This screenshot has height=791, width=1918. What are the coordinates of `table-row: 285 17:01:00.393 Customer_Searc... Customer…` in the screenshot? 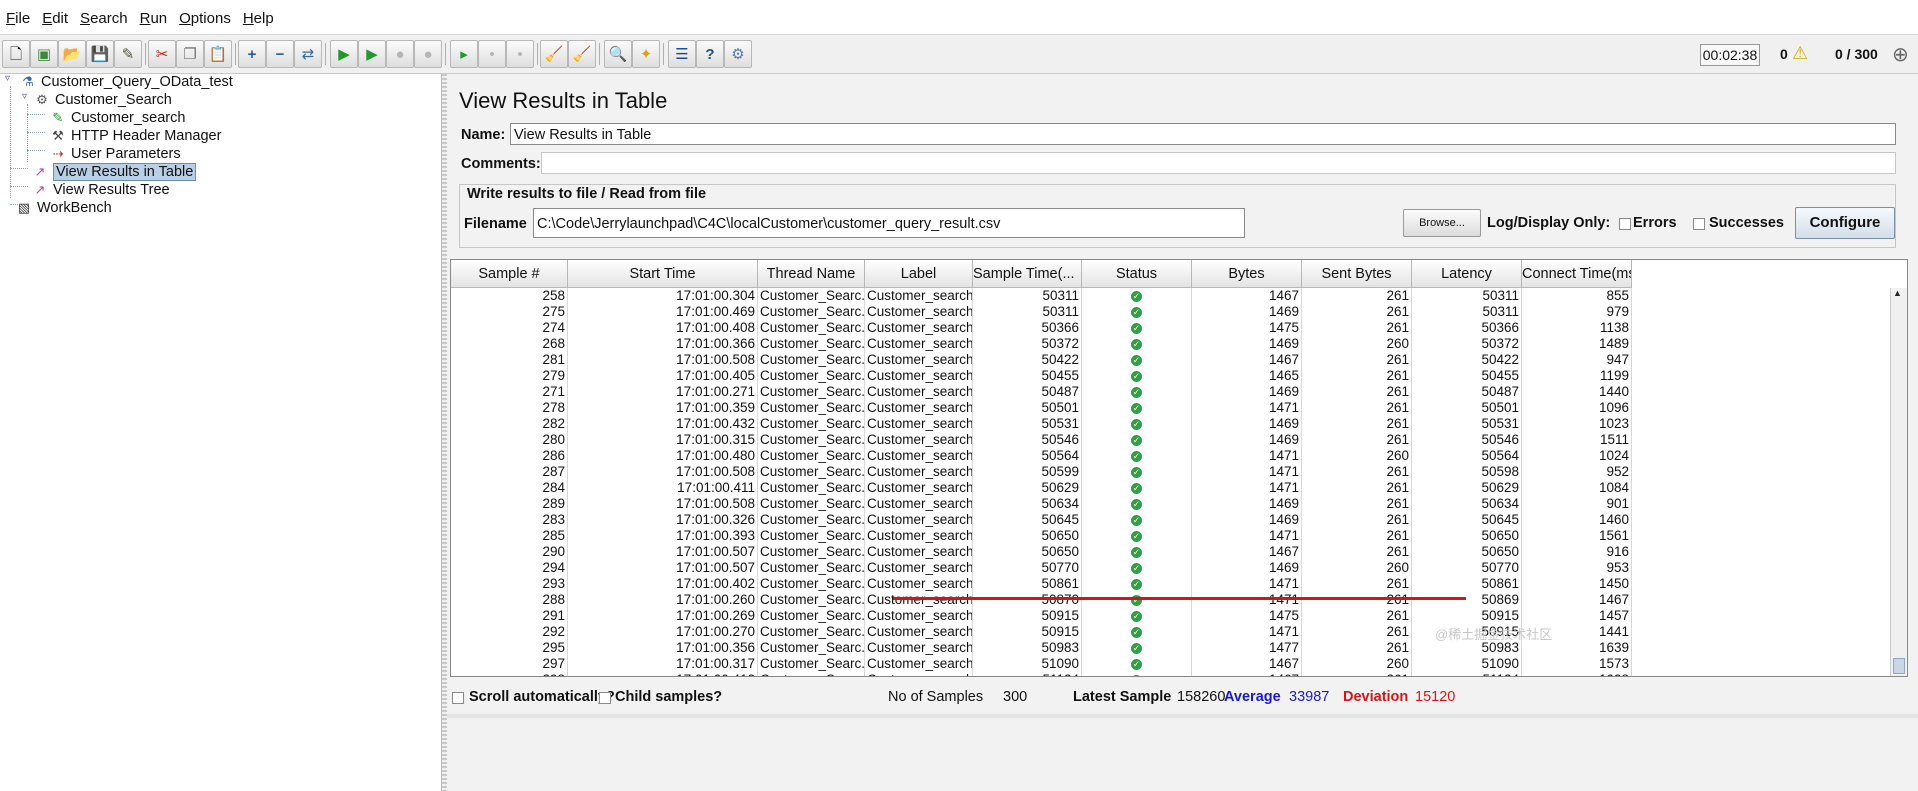 It's located at (1171, 536).